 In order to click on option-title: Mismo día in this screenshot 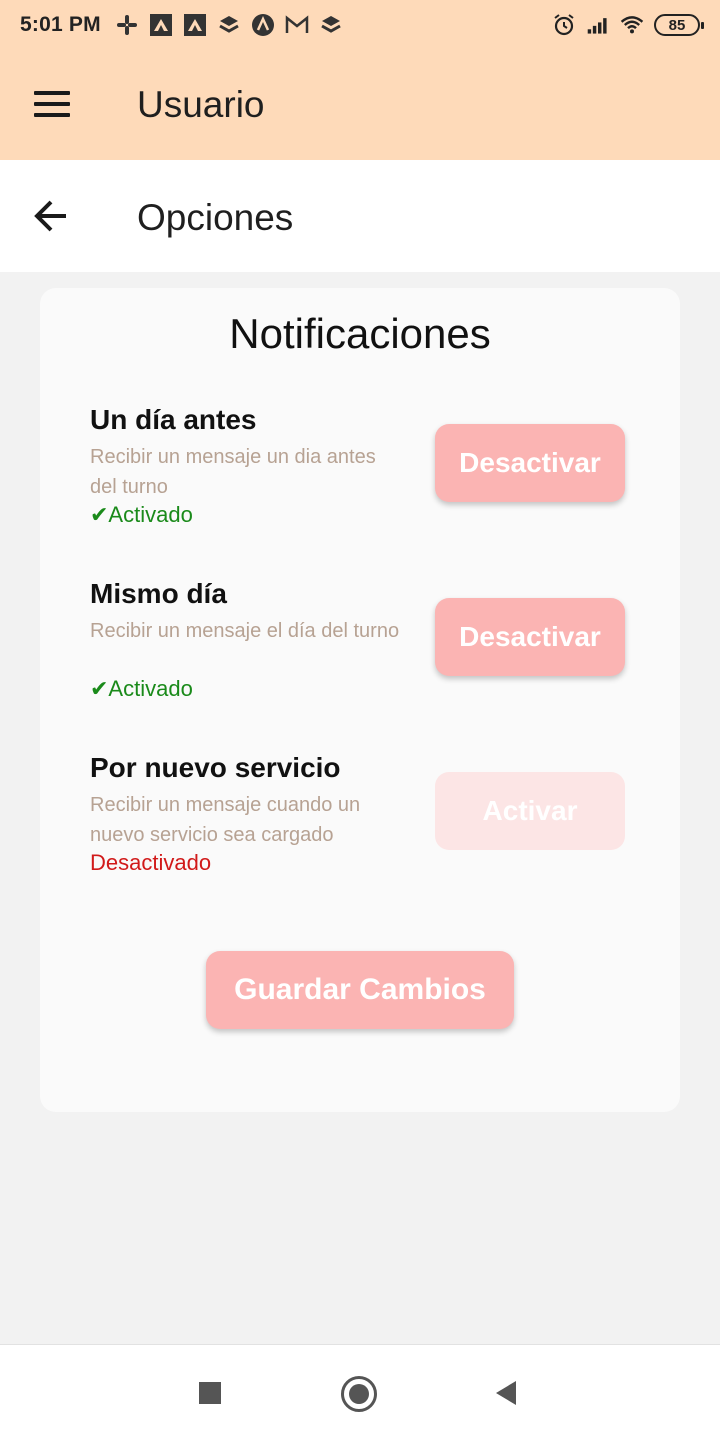, I will do `click(158, 593)`.